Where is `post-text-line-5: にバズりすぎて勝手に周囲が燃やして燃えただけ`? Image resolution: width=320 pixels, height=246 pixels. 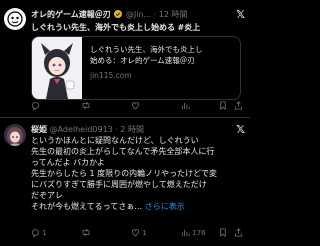
post-text-line-5: にバズりすぎて勝手に周囲が燃やして燃えただけ is located at coordinates (119, 184).